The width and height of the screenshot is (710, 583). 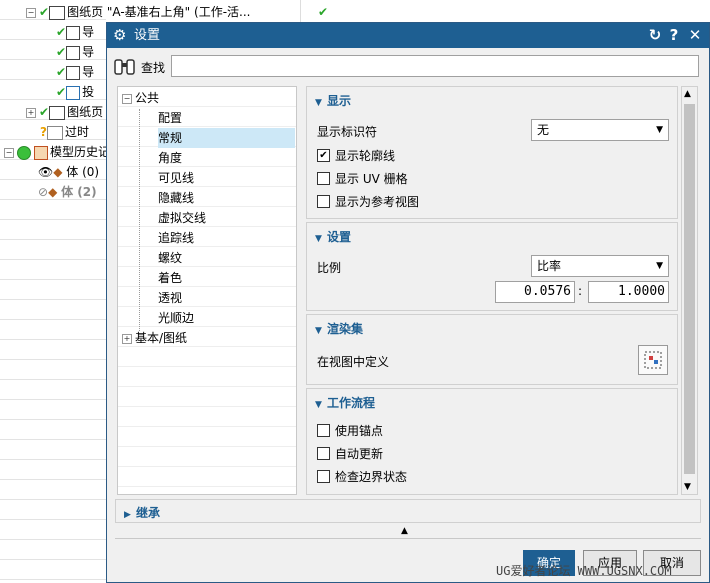 I want to click on section-title: 渲染集, so click(x=345, y=329).